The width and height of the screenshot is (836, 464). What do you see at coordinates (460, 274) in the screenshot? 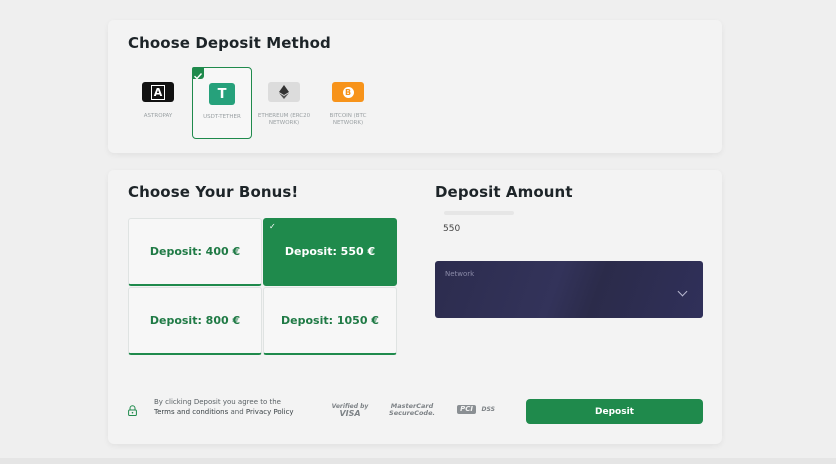
I see `network-label: Network` at bounding box center [460, 274].